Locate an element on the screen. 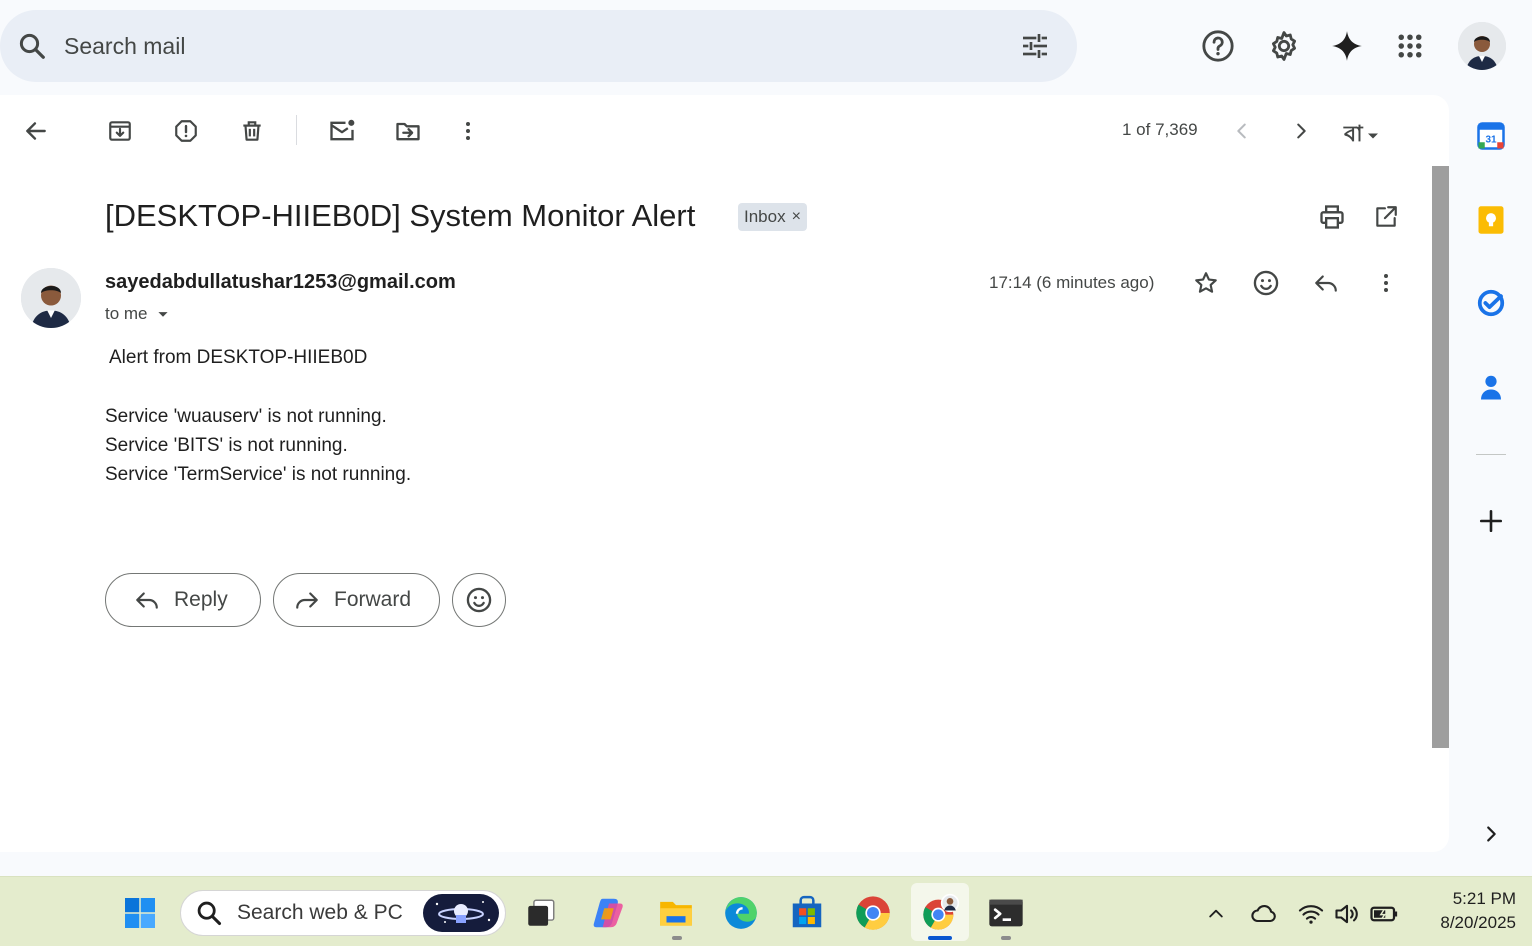  system-clock: 5:21 PM 8/20/2025 is located at coordinates (1464, 911).